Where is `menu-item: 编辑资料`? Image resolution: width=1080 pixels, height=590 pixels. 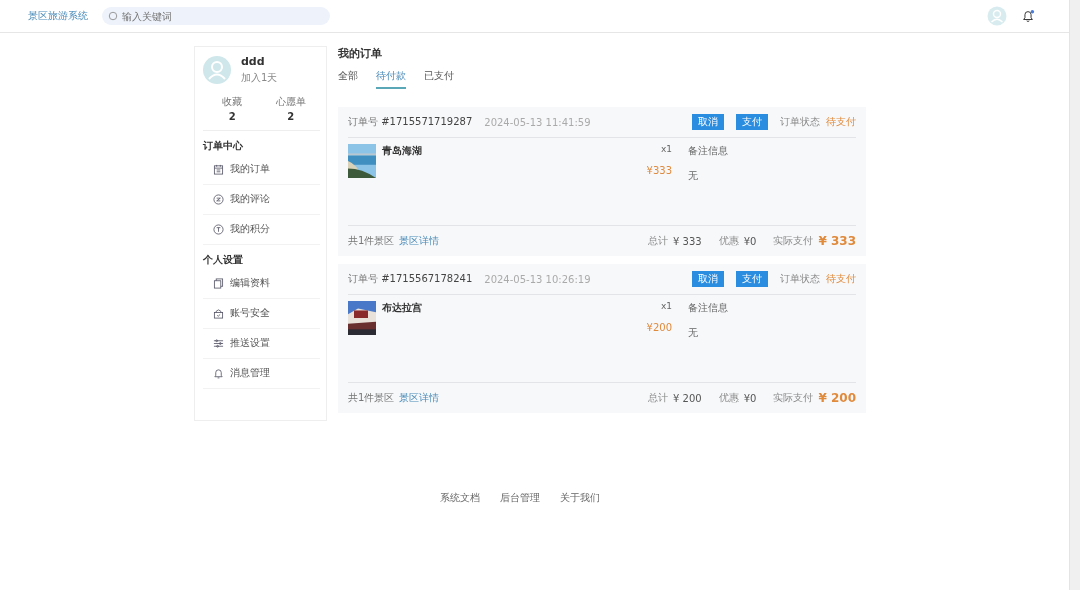
menu-item: 编辑资料 is located at coordinates (261, 284).